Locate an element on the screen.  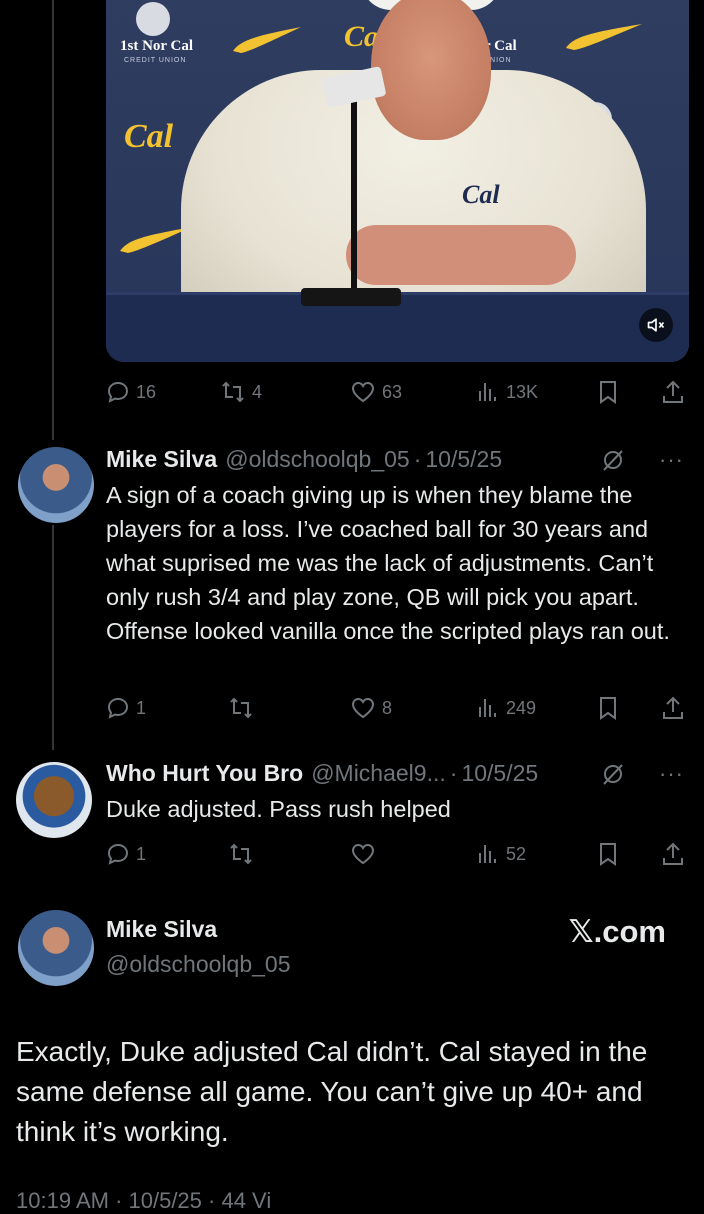
tweet-actions: 1 8 249 is located at coordinates (396, 708).